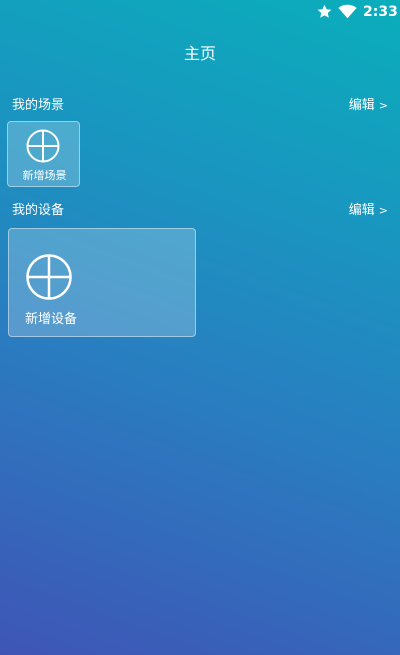  I want to click on add-scene-label: 新增场景, so click(44, 175).